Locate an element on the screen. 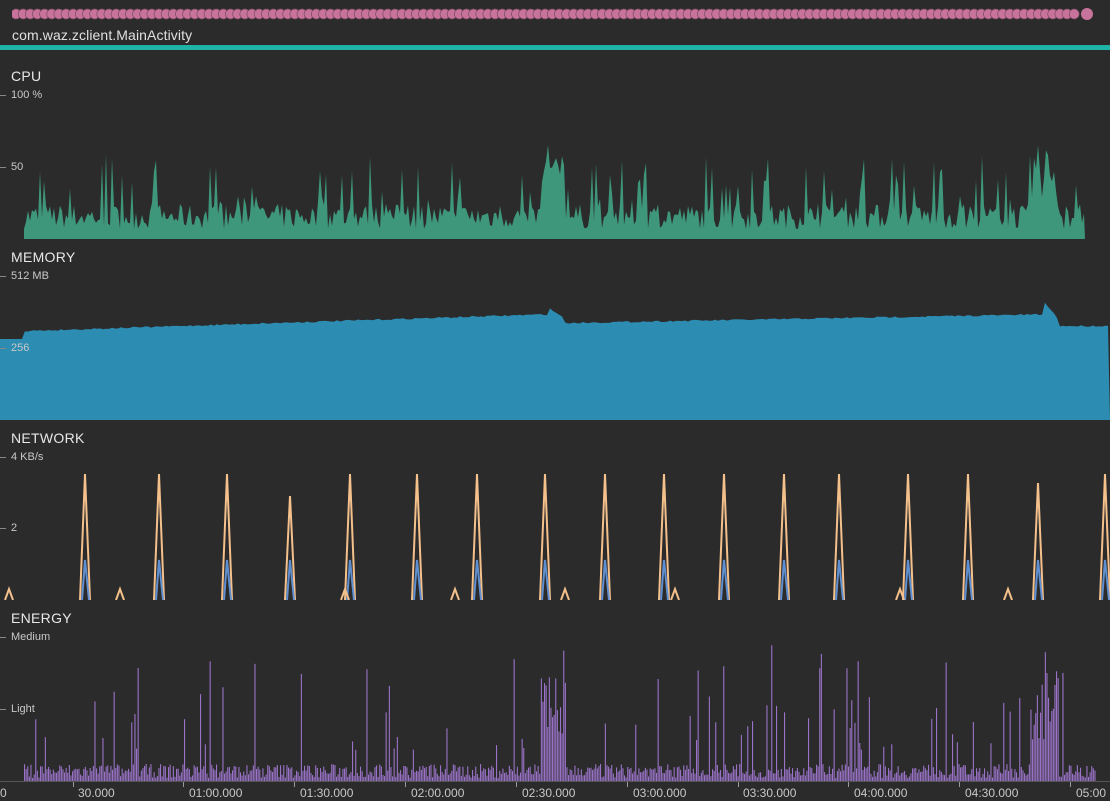 The height and width of the screenshot is (801, 1110). network-axis-mid: 2 is located at coordinates (14, 528).